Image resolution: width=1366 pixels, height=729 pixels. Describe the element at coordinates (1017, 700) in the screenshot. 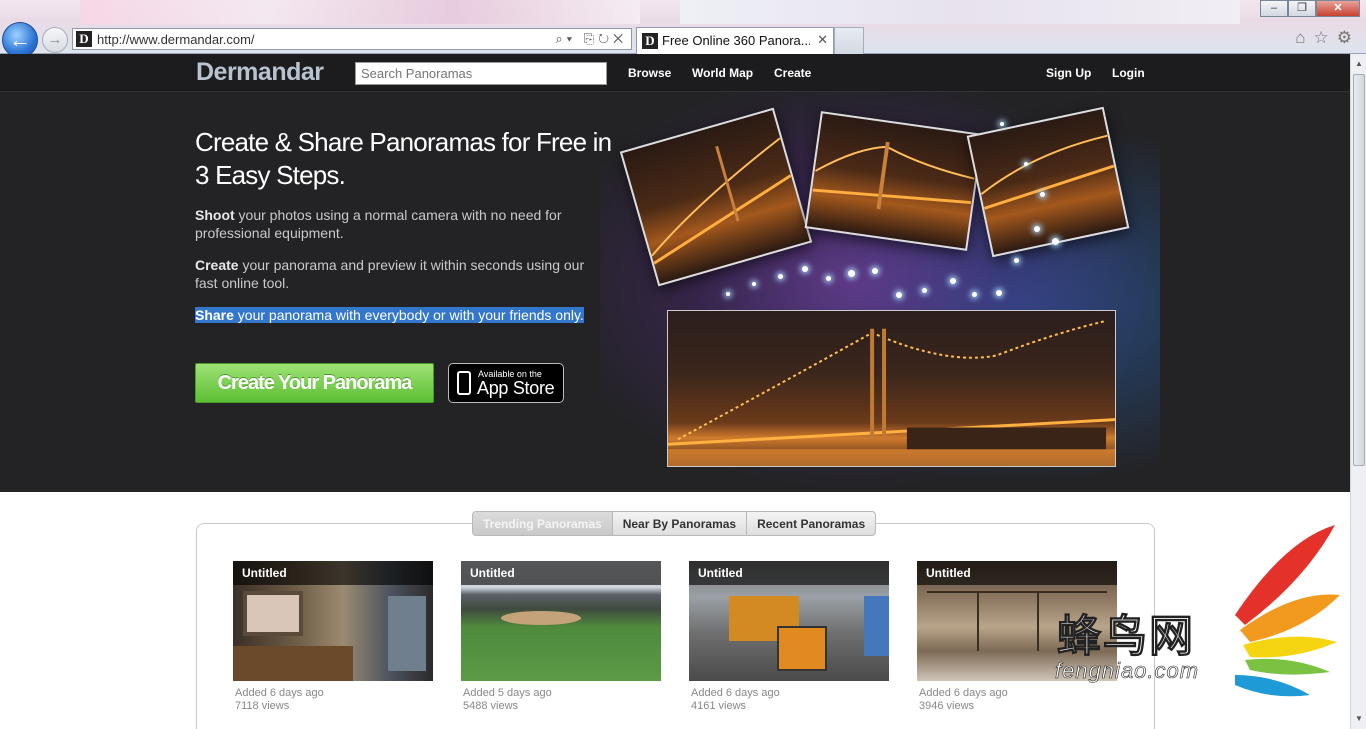

I see `panorama-meta: Added 6 days ago 3946 views` at that location.